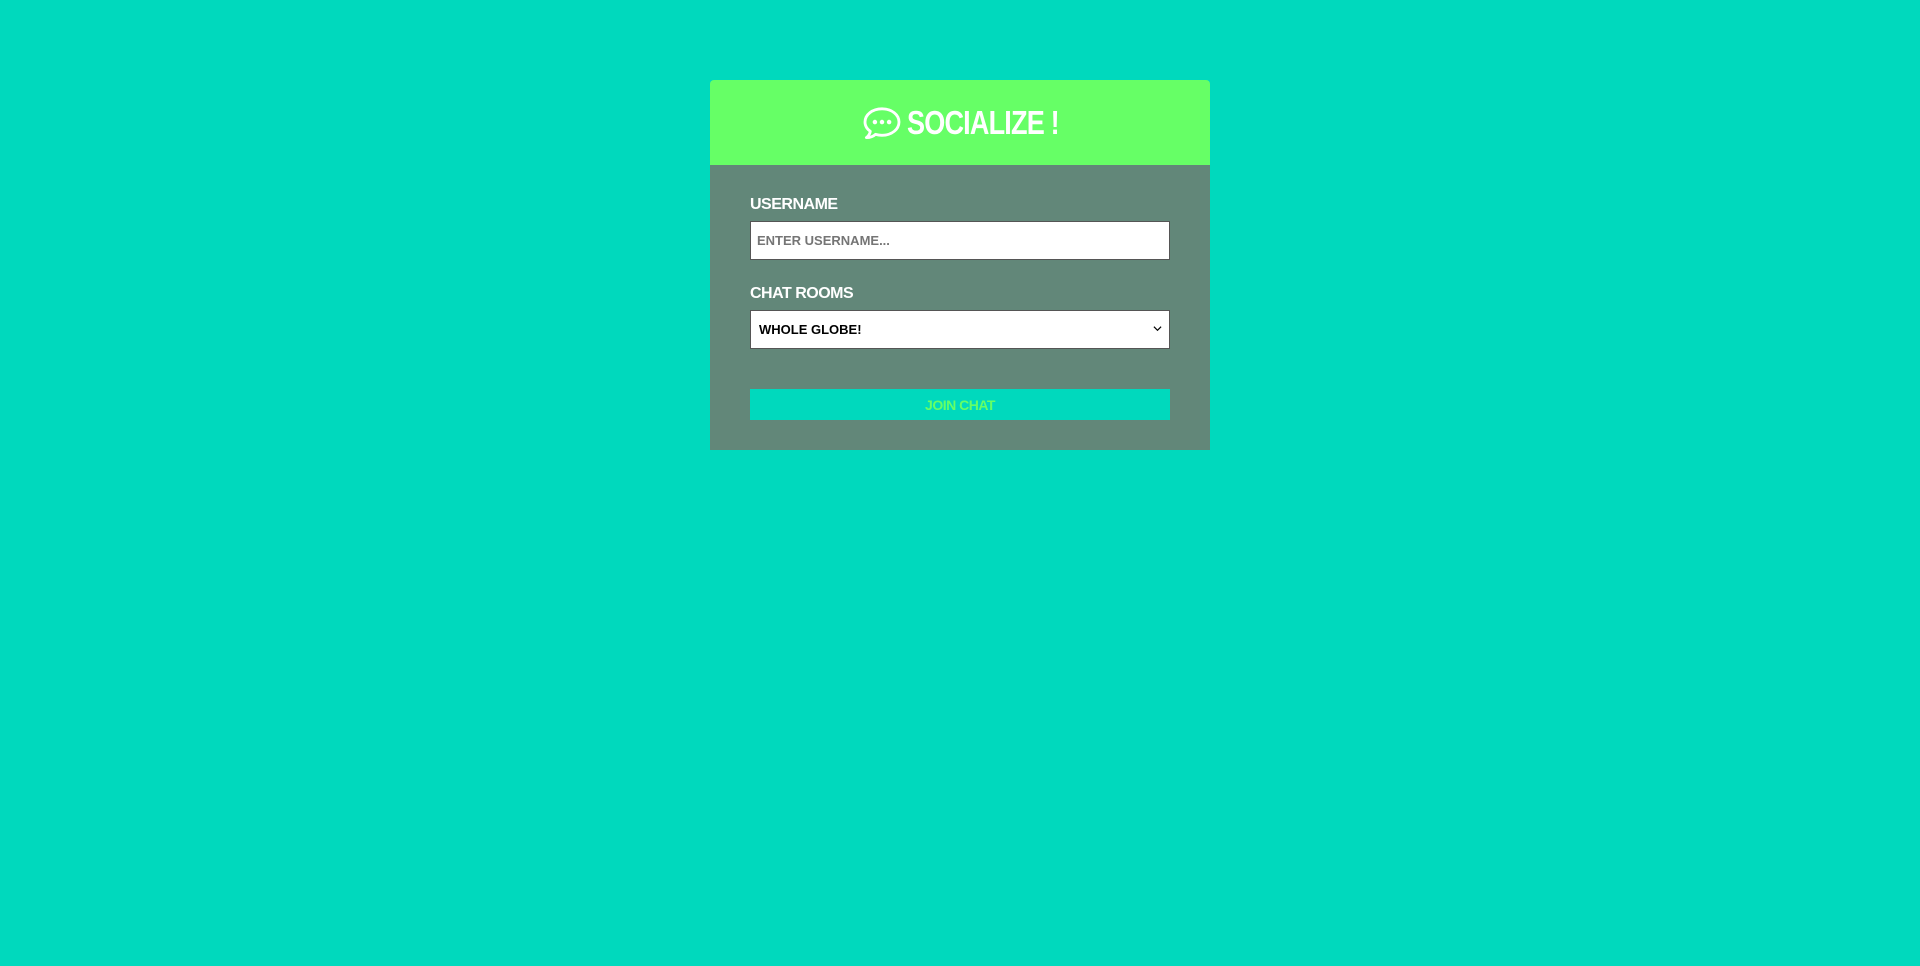 This screenshot has width=1920, height=966. What do you see at coordinates (983, 122) in the screenshot?
I see `app-title: SOCIALIZE !` at bounding box center [983, 122].